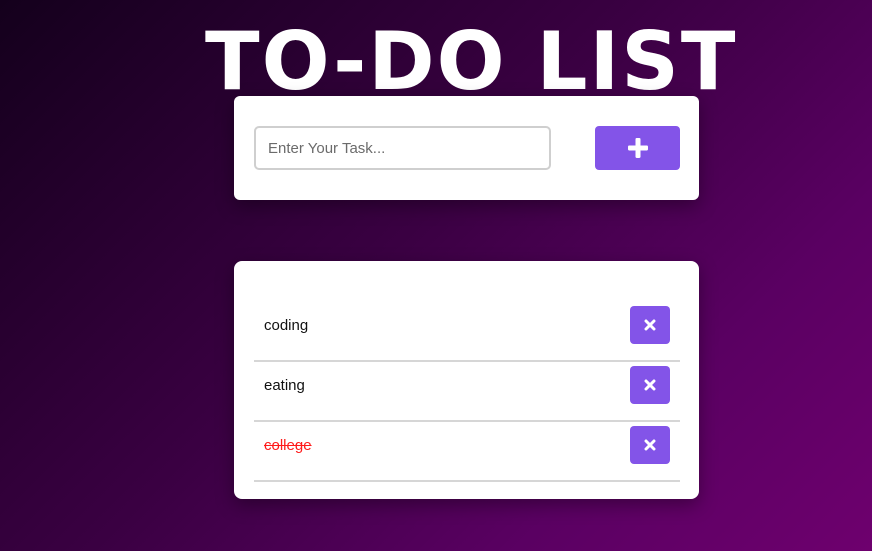  I want to click on task-text: coding, so click(286, 325).